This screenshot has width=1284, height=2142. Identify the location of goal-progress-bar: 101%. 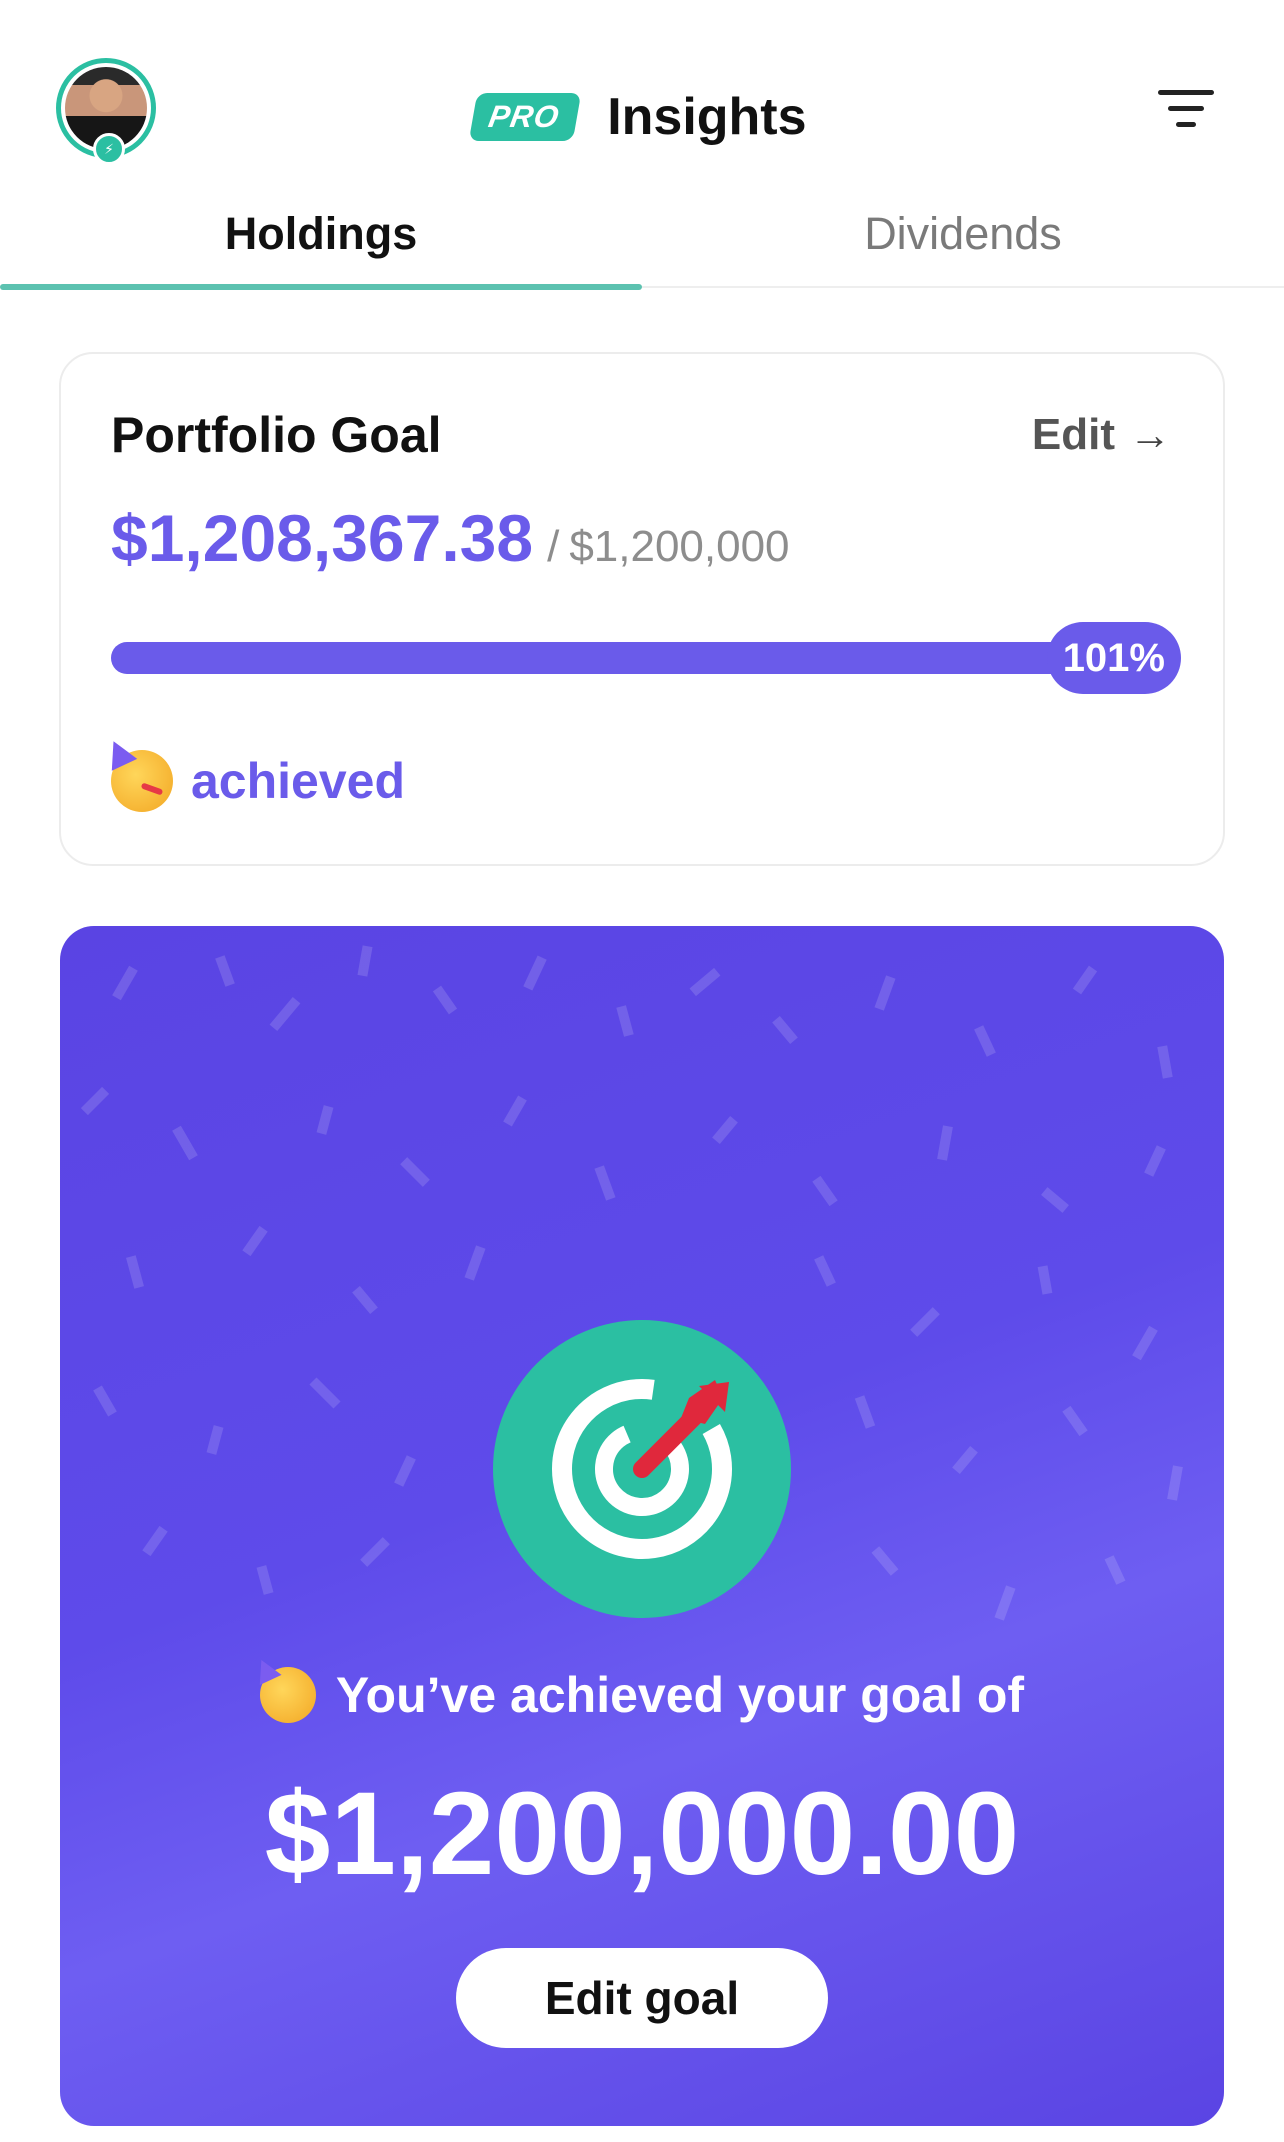
(646, 658).